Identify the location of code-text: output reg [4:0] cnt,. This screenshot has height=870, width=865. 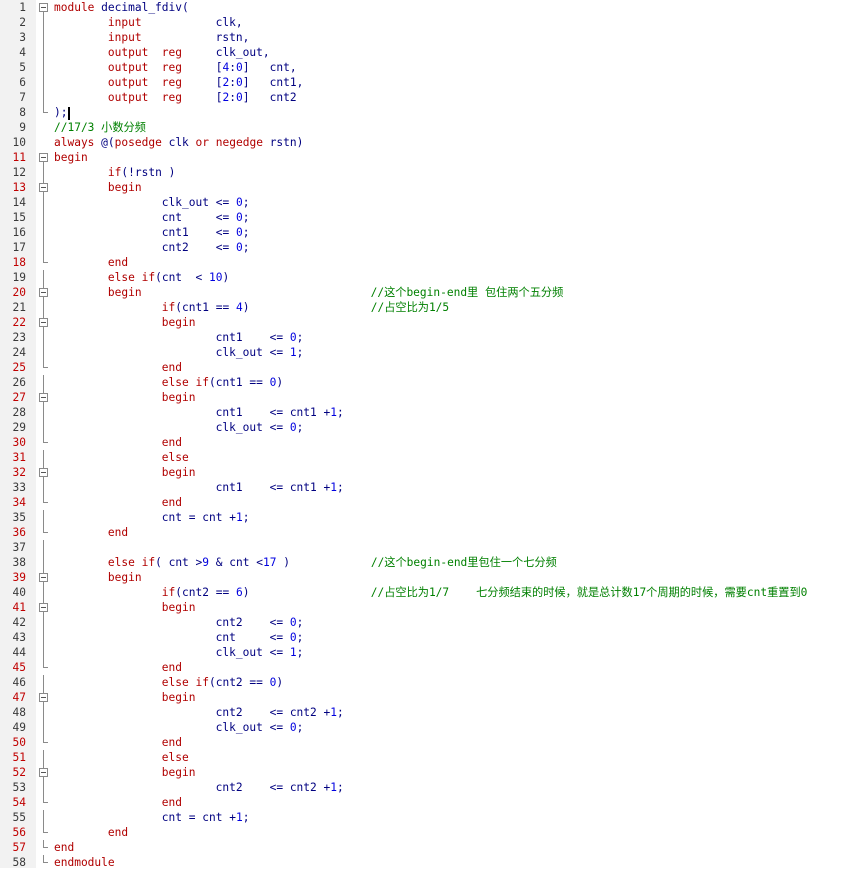
(175, 67).